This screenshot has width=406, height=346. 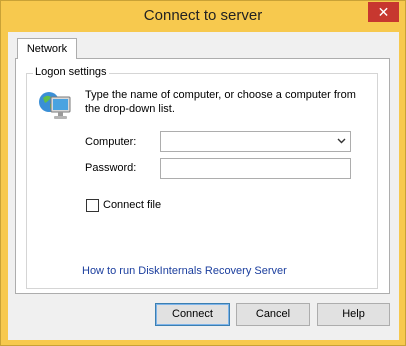 What do you see at coordinates (383, 12) in the screenshot?
I see `close-button: ✕` at bounding box center [383, 12].